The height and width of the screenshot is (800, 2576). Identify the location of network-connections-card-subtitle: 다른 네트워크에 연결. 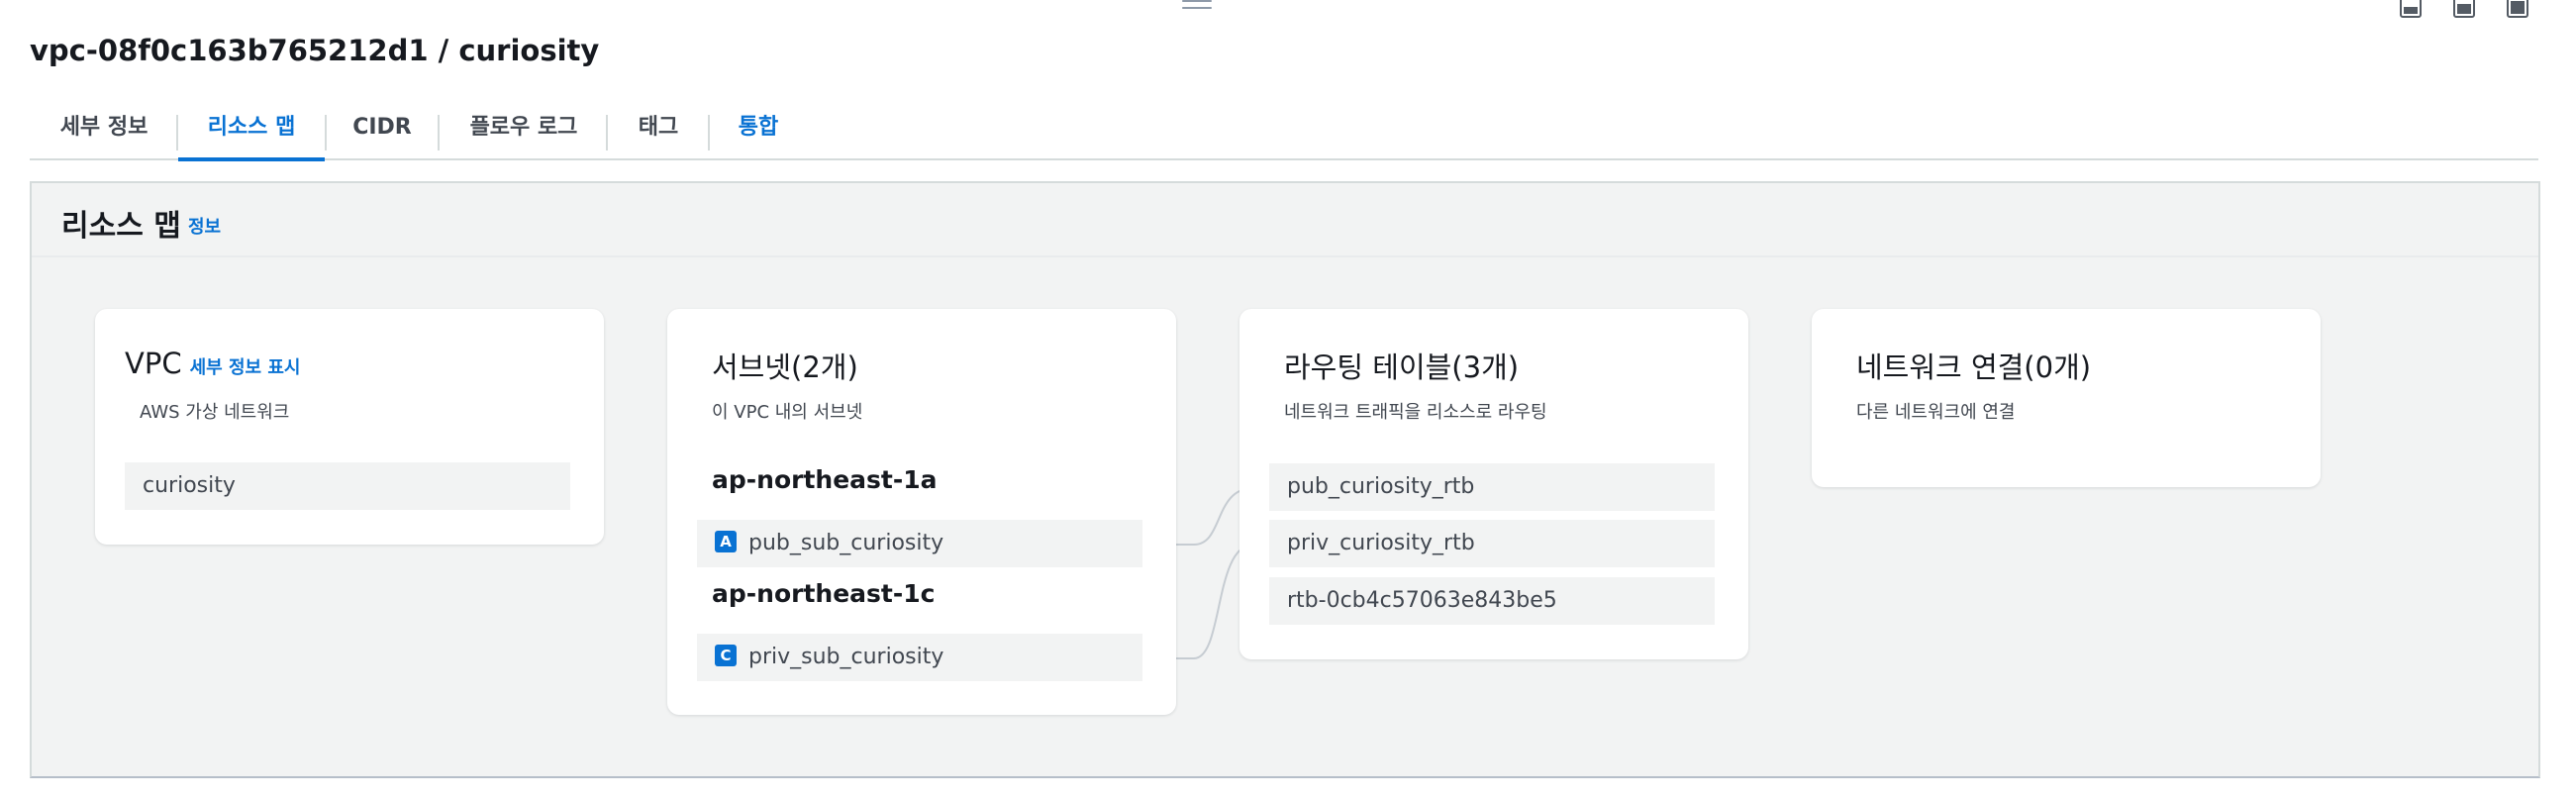
(1936, 412).